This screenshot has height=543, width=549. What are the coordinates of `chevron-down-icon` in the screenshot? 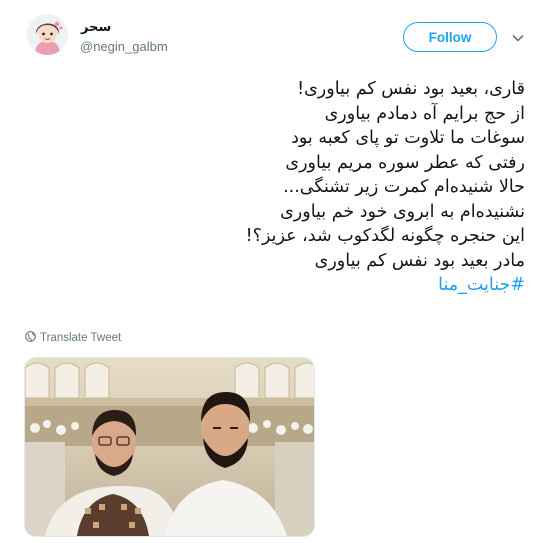 It's located at (518, 37).